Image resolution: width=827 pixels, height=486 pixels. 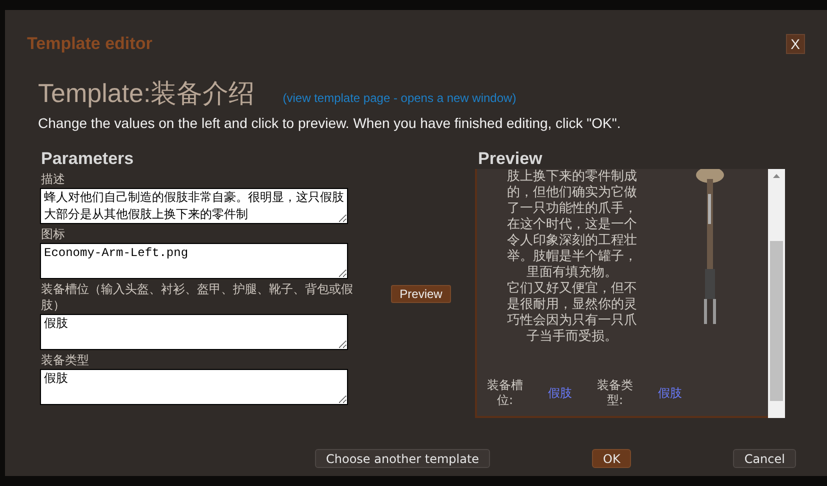 I want to click on preview-paragraph: 肢上换下来的零件制成的，但他们确实为它做了一只功能性的爪手，在这个时代，这是一个令人印象深刻的工程壮举。肢帽是半个罐子，里面有填充物。, so click(x=572, y=225).